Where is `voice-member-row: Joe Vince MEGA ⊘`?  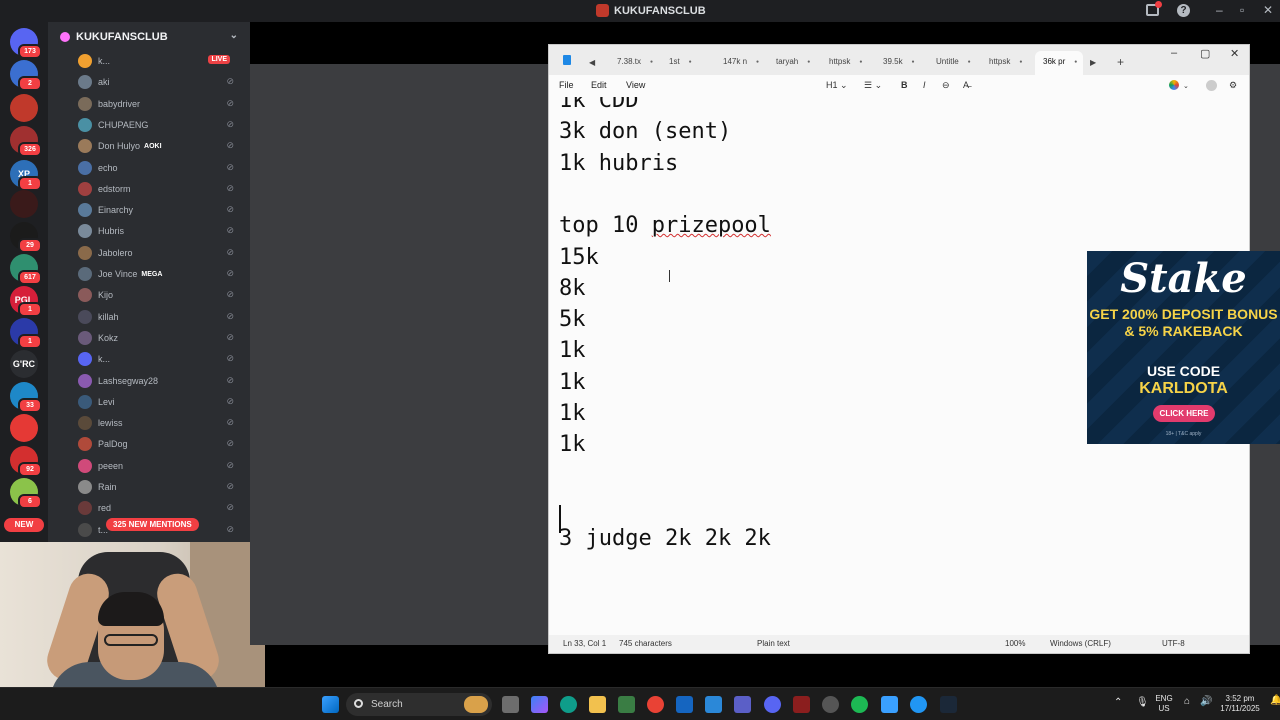 voice-member-row: Joe Vince MEGA ⊘ is located at coordinates (159, 274).